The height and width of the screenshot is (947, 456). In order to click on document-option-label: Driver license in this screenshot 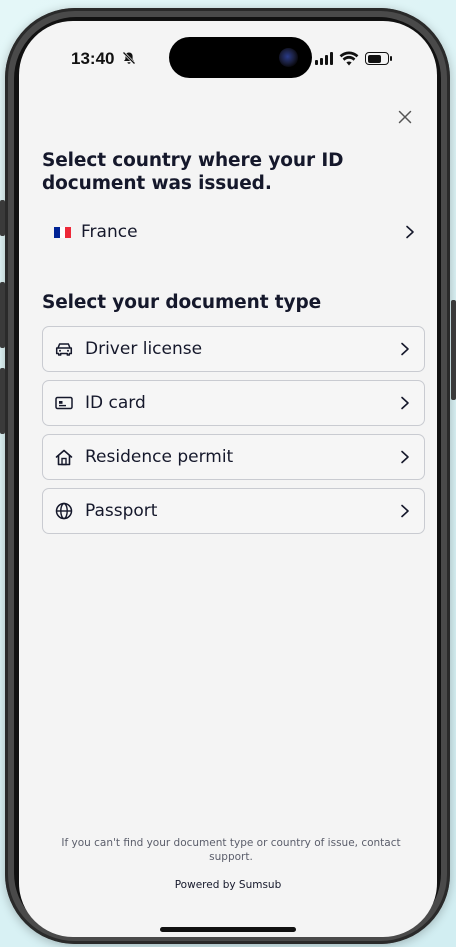, I will do `click(144, 349)`.